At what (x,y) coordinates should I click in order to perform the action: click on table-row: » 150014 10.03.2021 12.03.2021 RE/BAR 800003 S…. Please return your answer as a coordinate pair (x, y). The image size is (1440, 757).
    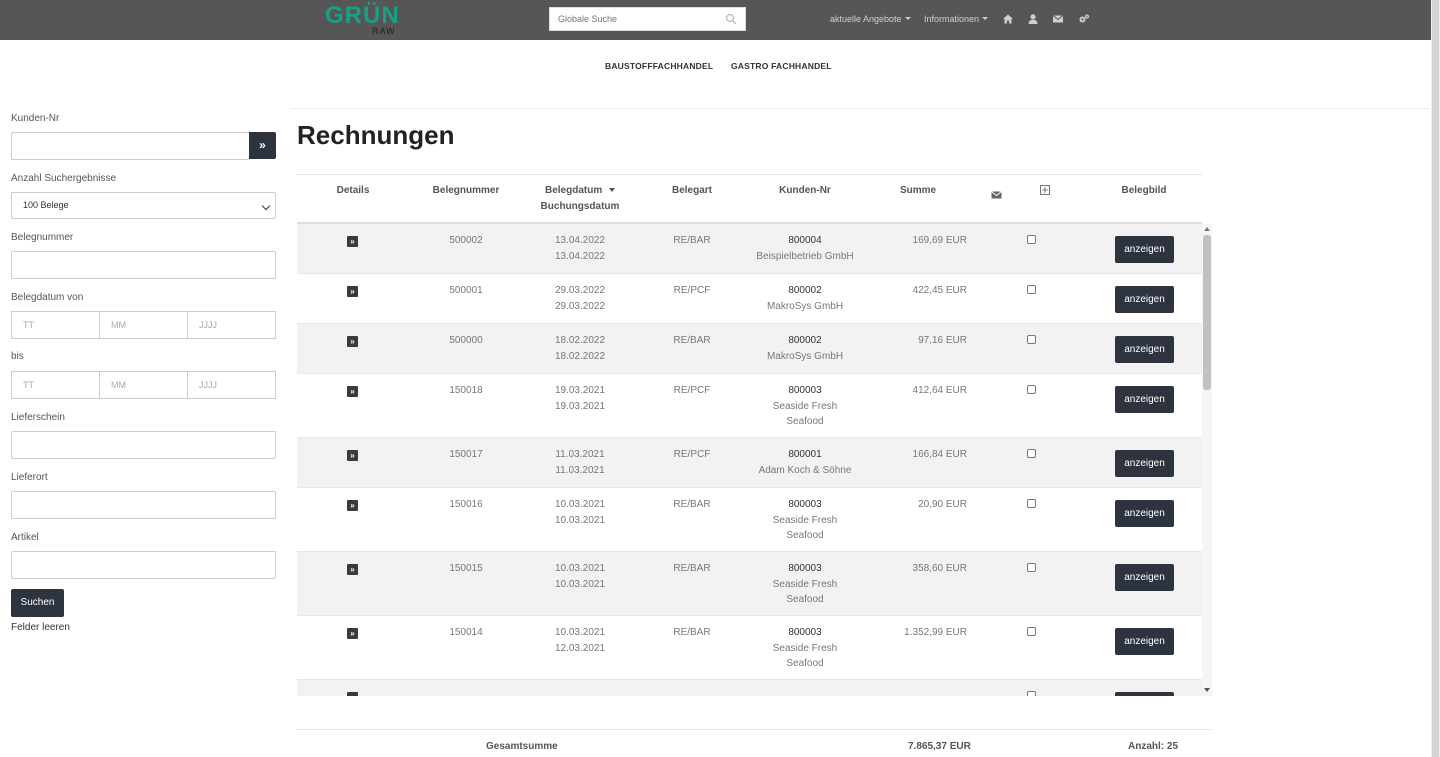
    Looking at the image, I should click on (749, 648).